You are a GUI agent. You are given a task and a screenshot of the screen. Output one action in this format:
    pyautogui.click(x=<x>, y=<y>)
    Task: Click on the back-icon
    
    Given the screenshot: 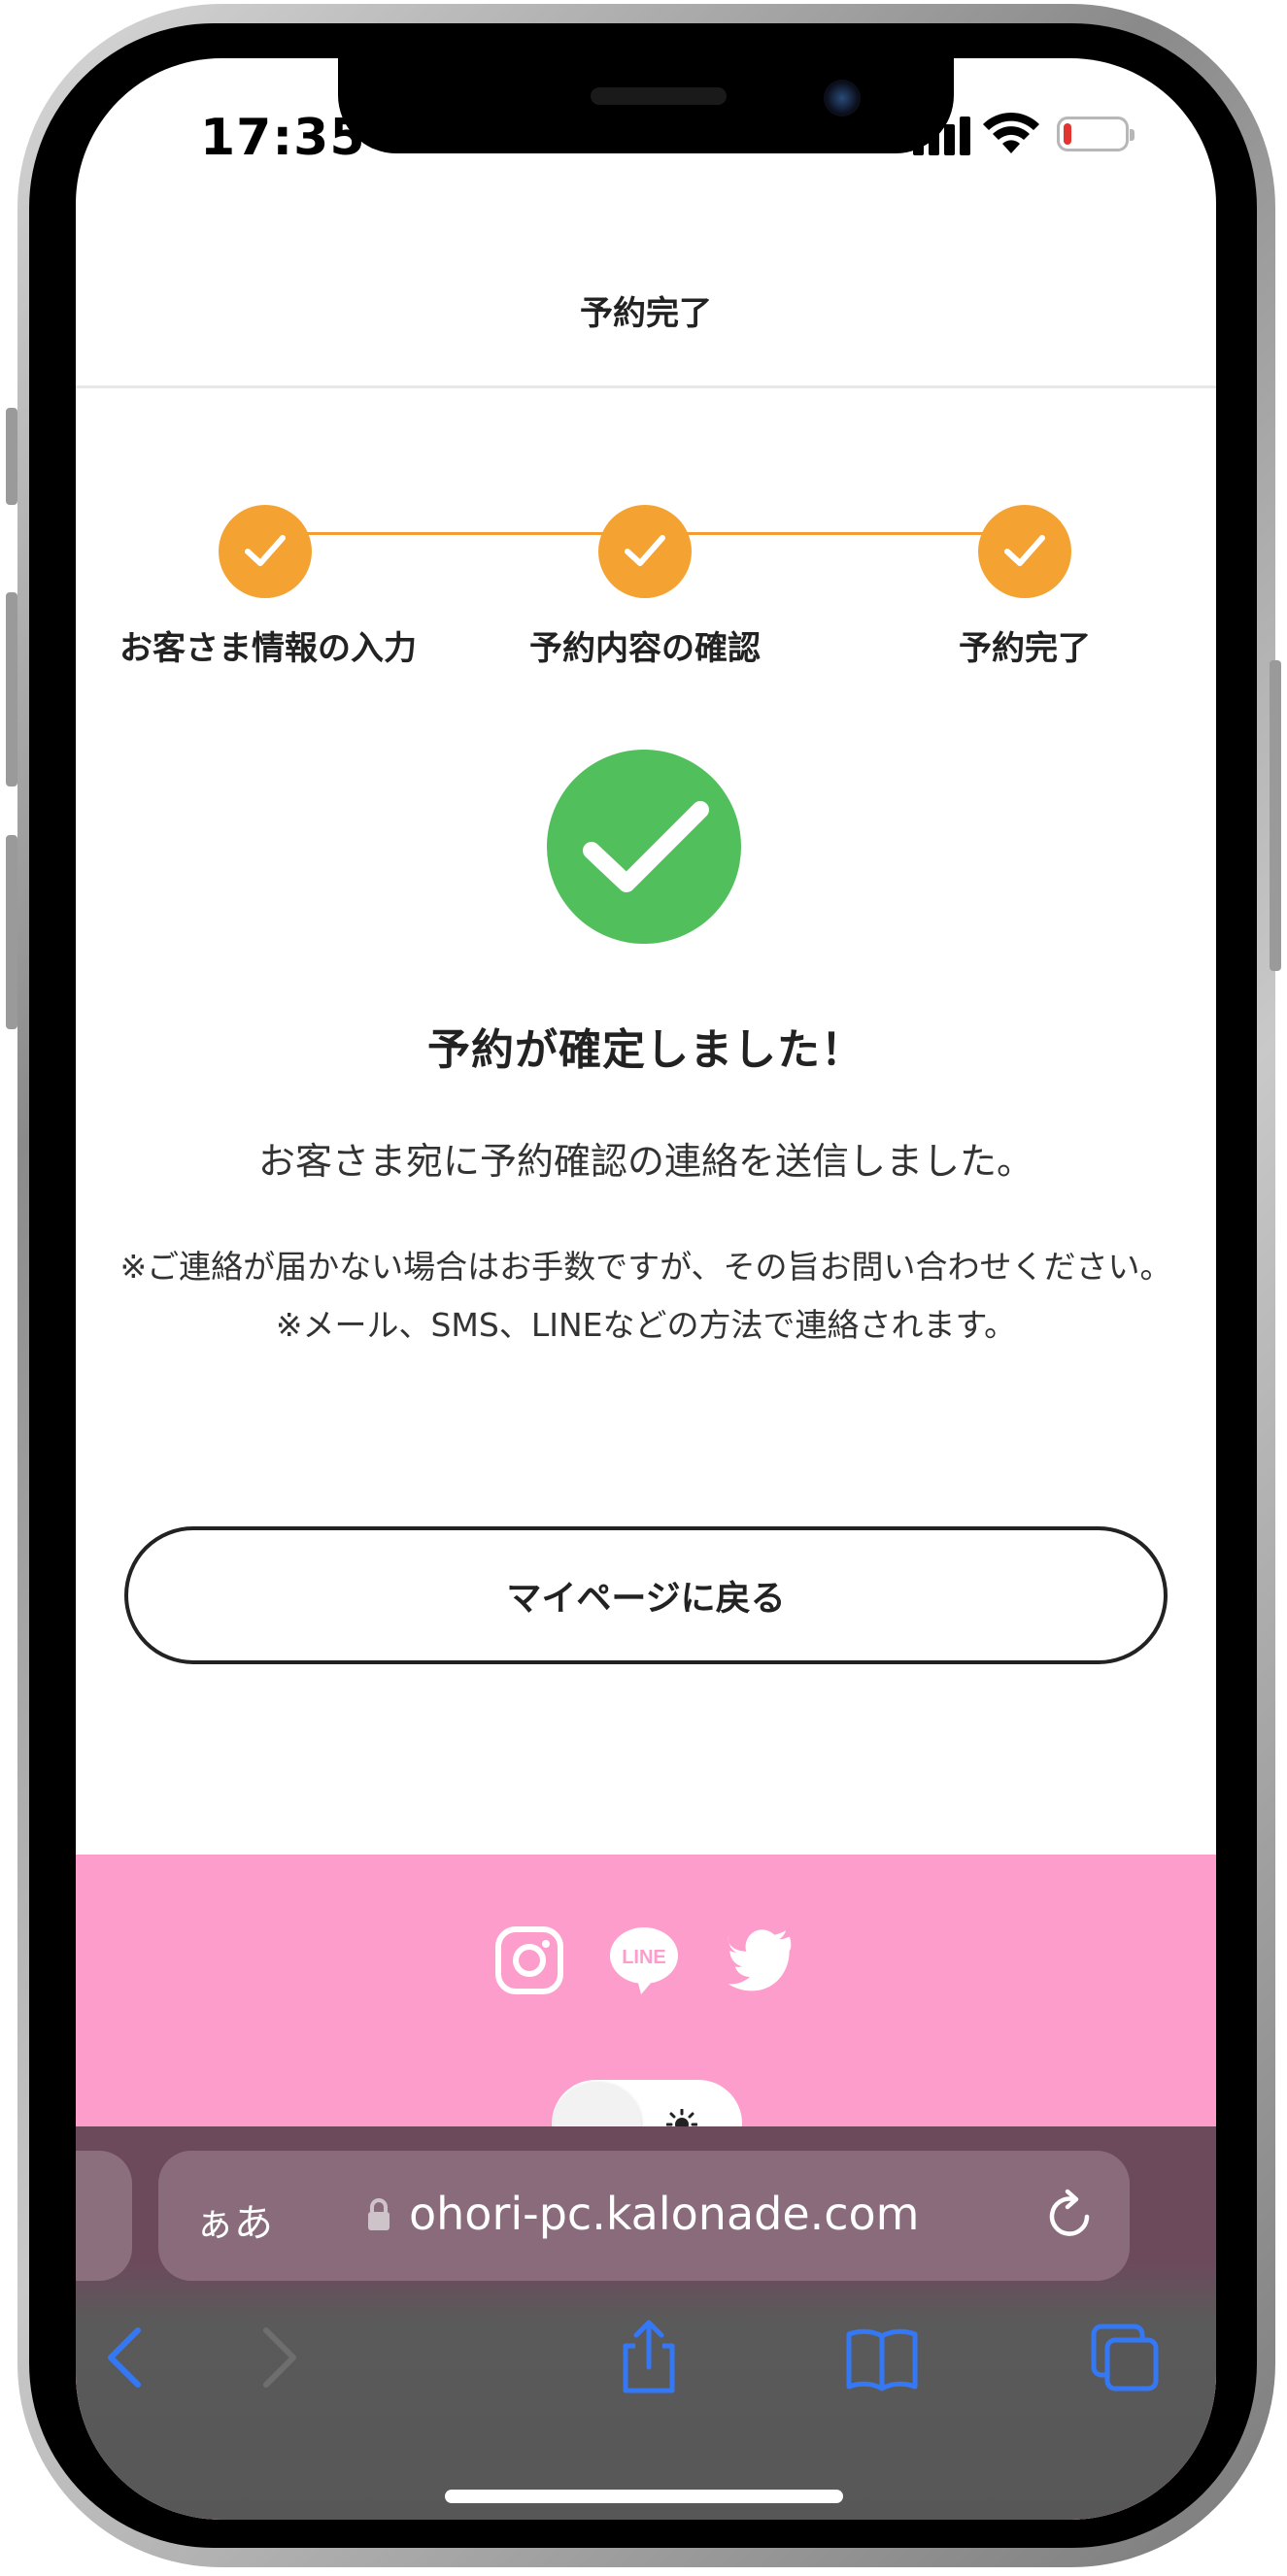 What is the action you would take?
    pyautogui.click(x=126, y=2357)
    